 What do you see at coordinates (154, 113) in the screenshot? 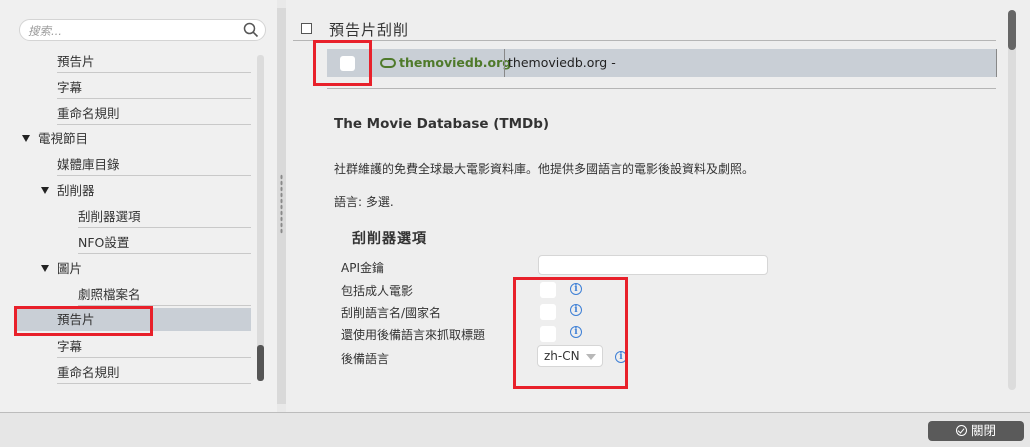
I see `tree-item-rename-rules: 重命名規則` at bounding box center [154, 113].